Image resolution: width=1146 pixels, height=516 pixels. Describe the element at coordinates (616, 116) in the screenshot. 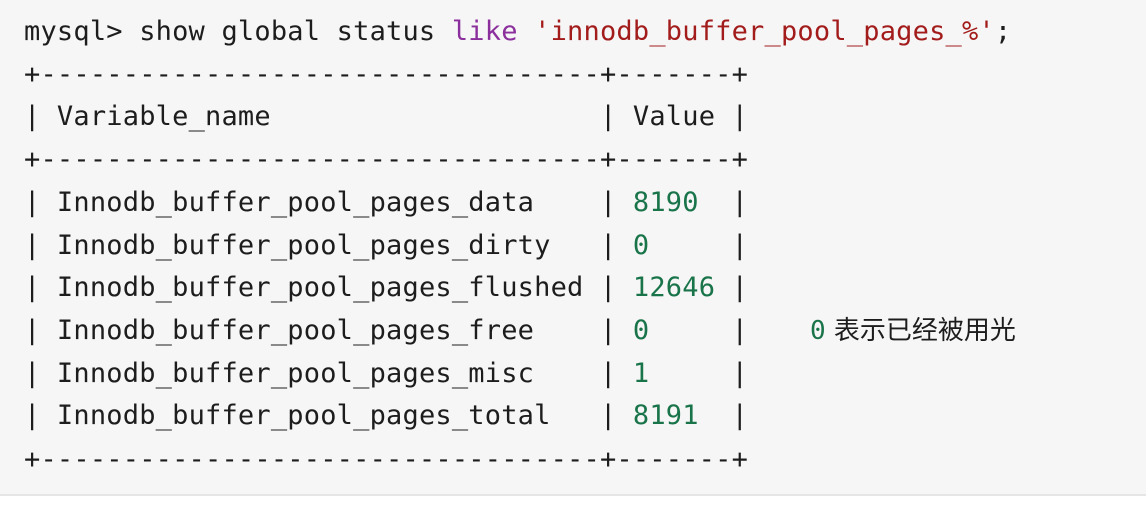

I see `header-sep: |` at that location.